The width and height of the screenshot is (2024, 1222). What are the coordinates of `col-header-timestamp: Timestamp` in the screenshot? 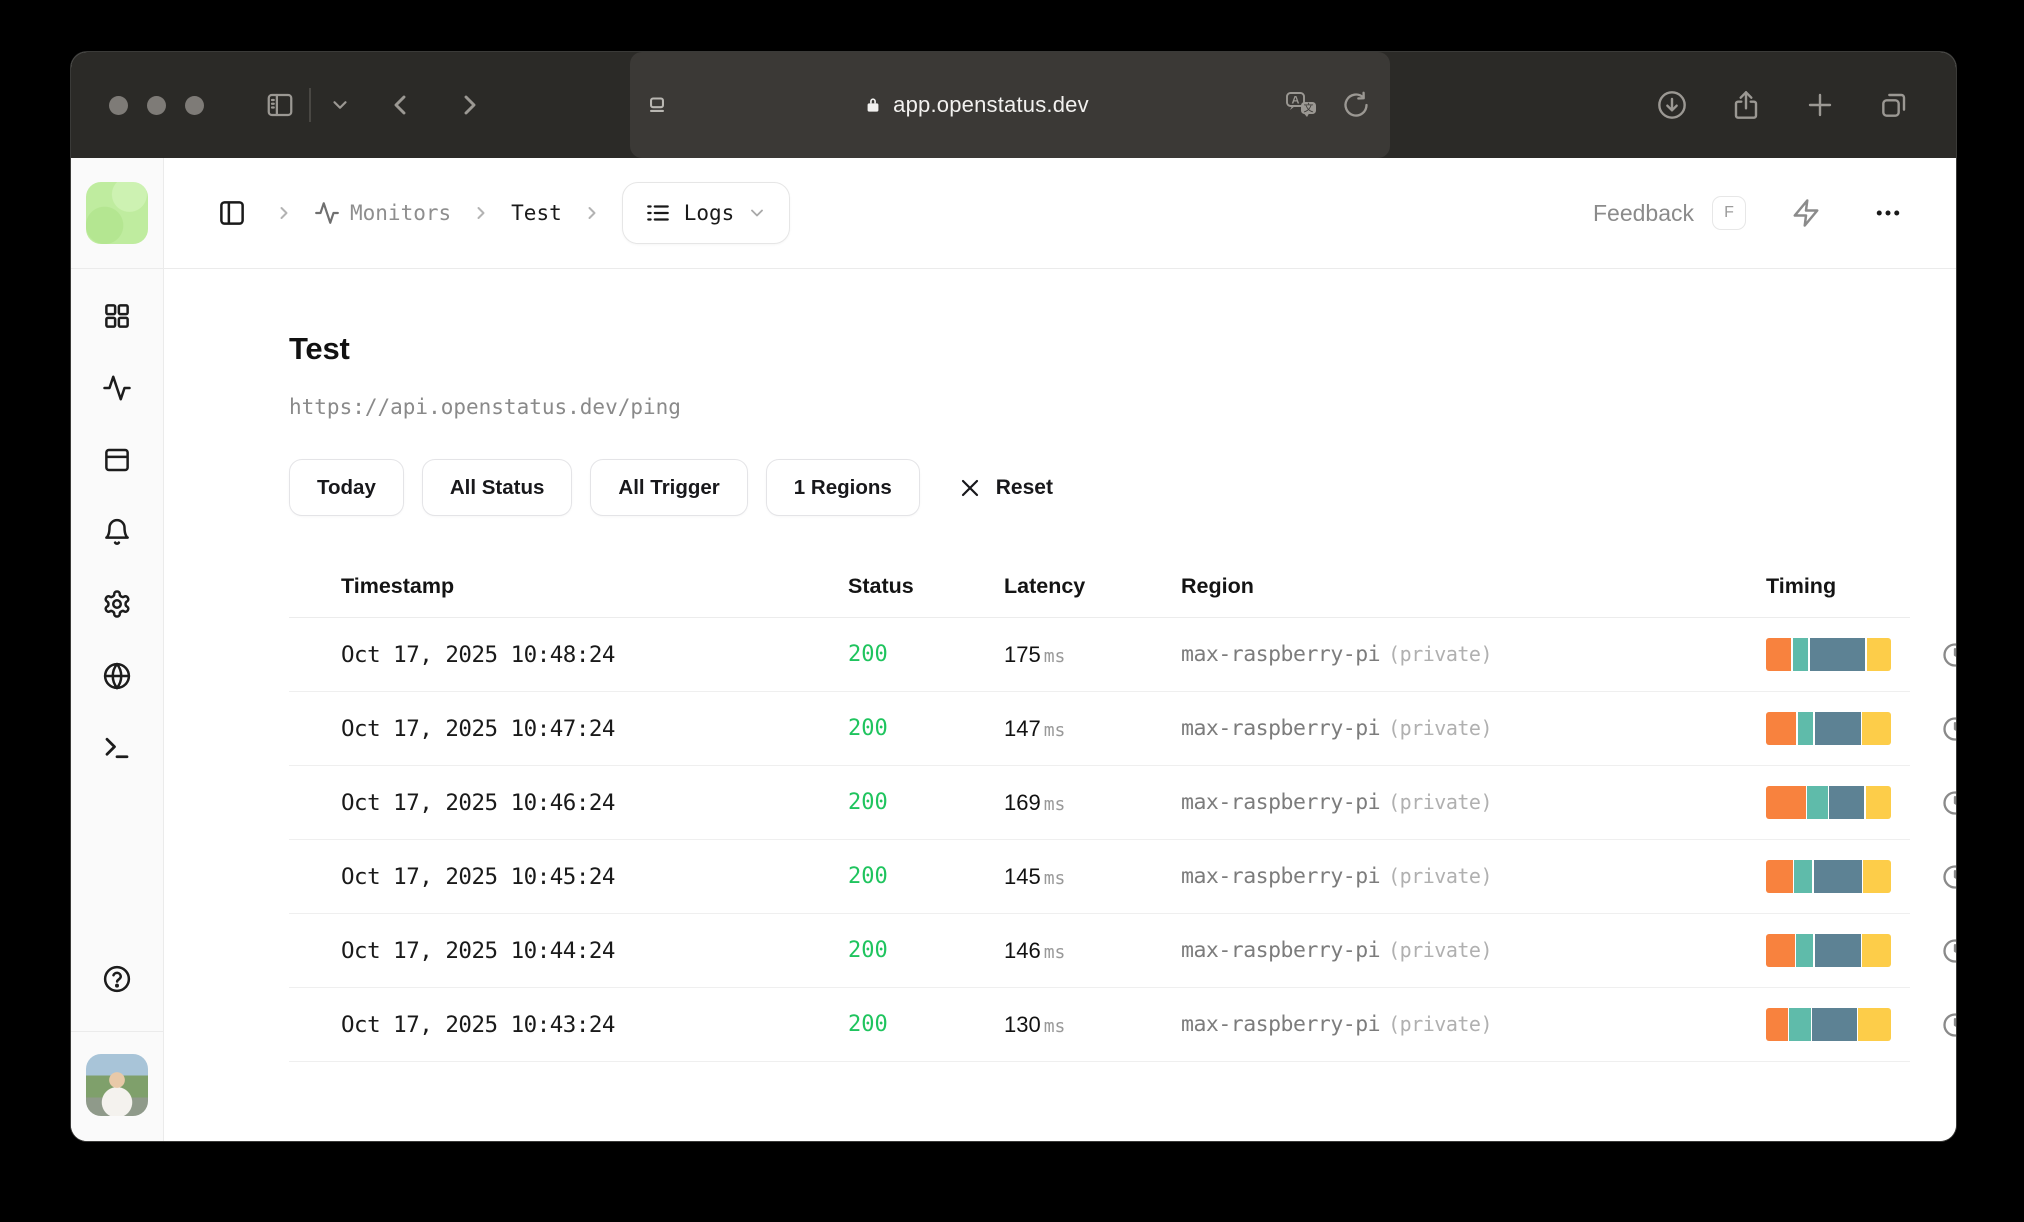 It's located at (398, 586).